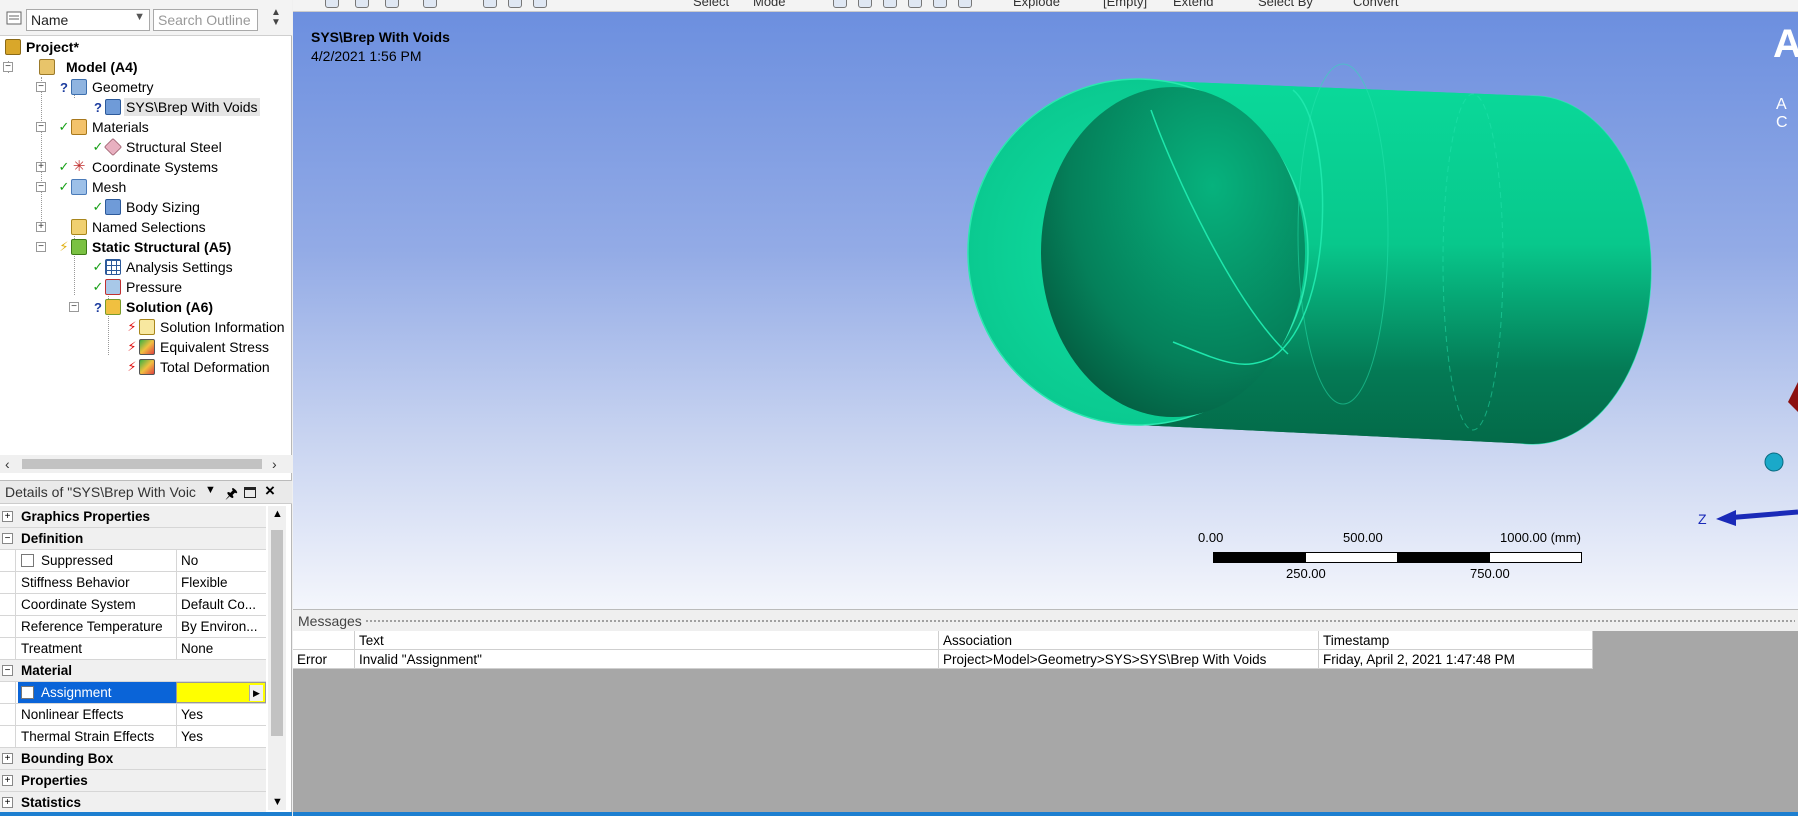 This screenshot has width=1798, height=816. I want to click on details-category-statistics: + Statistics, so click(133, 803).